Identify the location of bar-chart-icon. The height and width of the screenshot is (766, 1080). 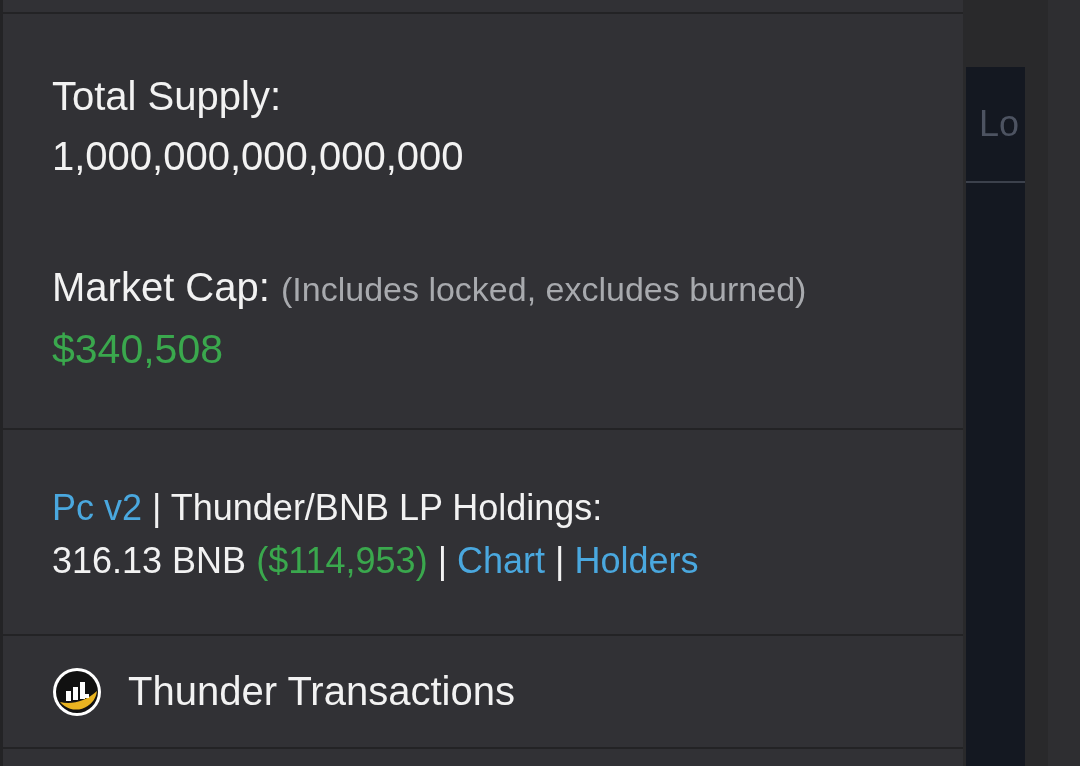
(77, 691).